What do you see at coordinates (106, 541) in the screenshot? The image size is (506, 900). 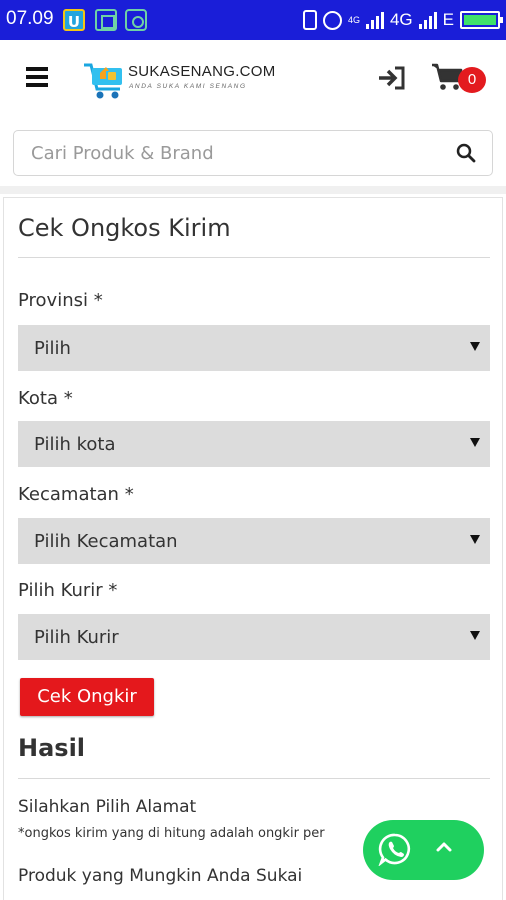 I see `district-select-value: Pilih Kecamatan` at bounding box center [106, 541].